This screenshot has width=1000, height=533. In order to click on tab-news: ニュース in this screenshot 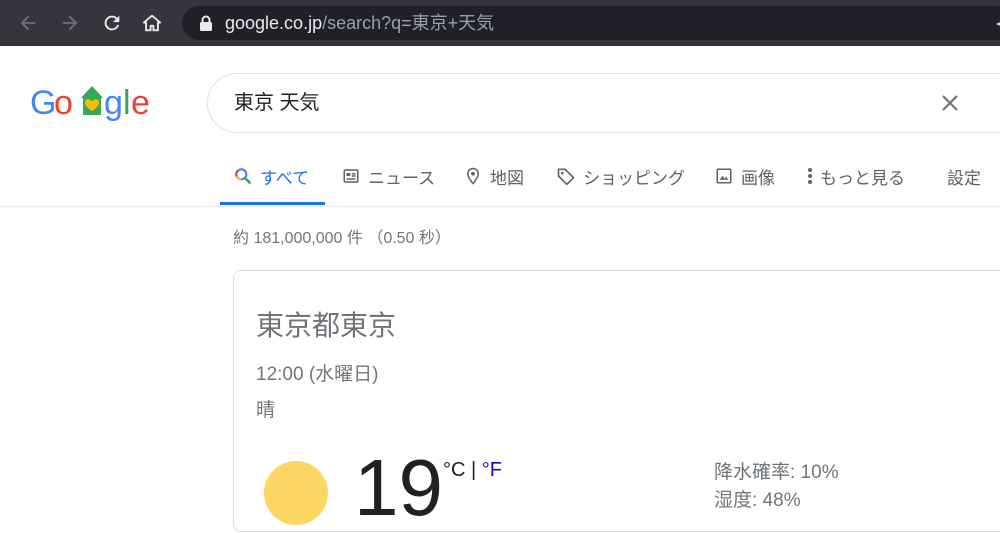, I will do `click(387, 176)`.